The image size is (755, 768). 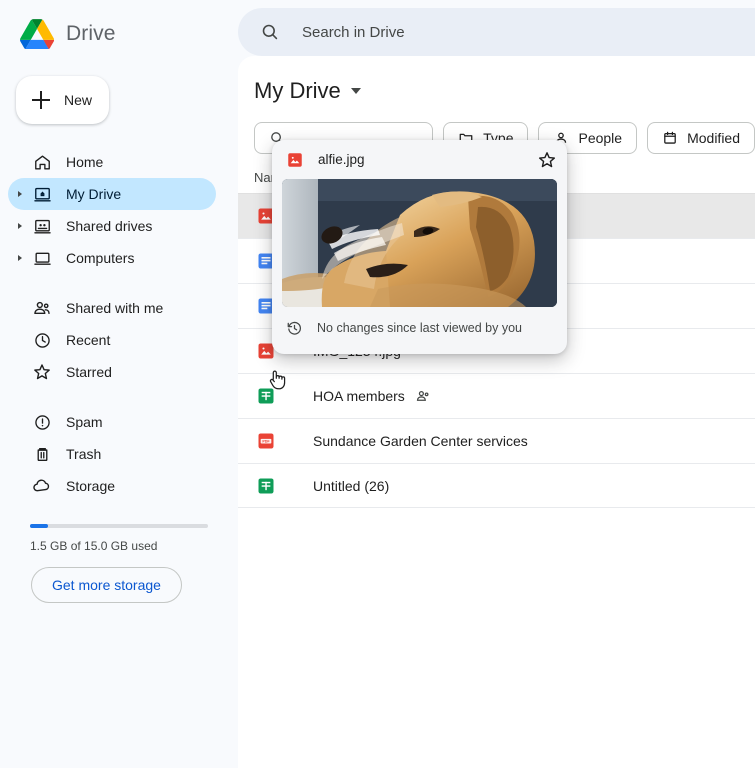 What do you see at coordinates (78, 100) in the screenshot?
I see `new-button-label: New` at bounding box center [78, 100].